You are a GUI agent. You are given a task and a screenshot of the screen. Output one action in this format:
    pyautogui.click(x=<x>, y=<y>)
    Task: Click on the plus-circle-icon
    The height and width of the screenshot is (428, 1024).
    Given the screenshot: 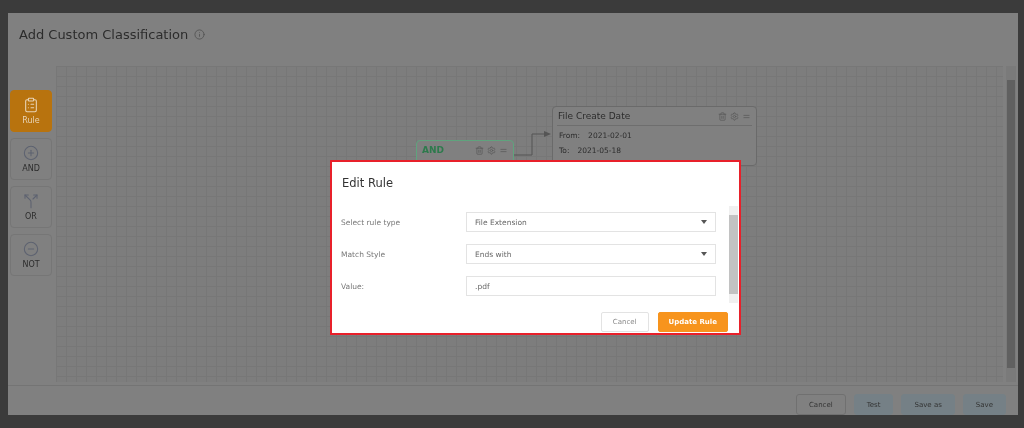 What is the action you would take?
    pyautogui.click(x=31, y=153)
    